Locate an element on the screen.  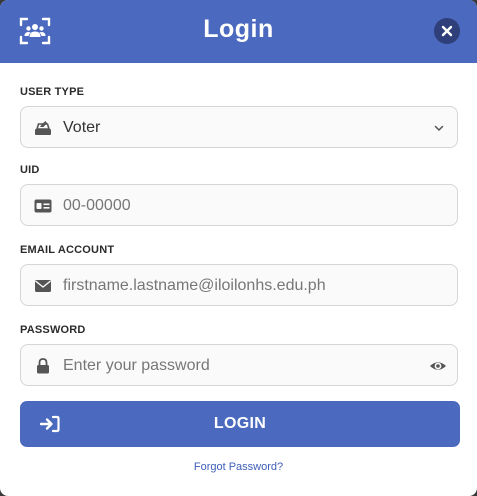
modal-title: Login is located at coordinates (238, 29).